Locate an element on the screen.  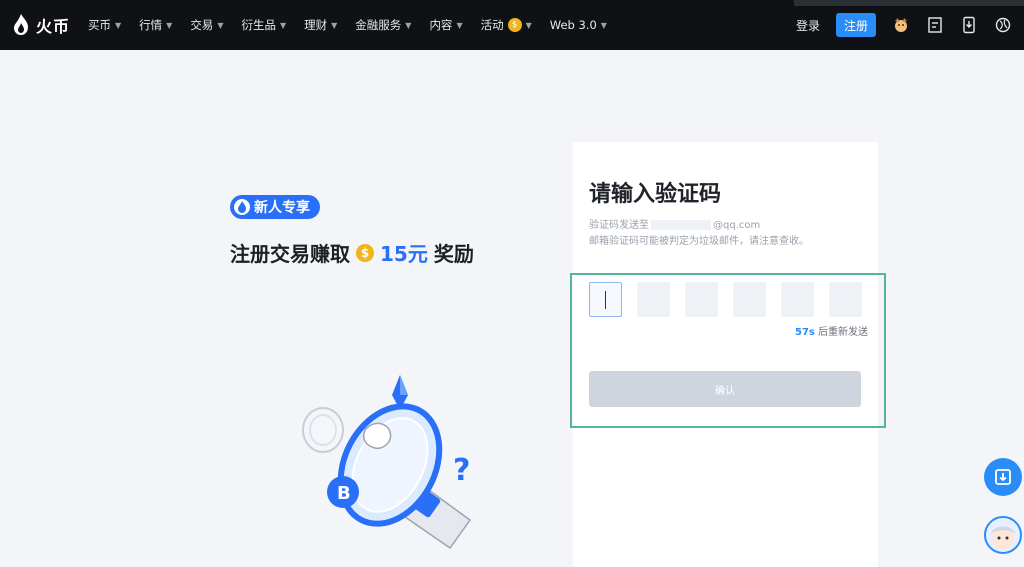
mascot-icon is located at coordinates (901, 25).